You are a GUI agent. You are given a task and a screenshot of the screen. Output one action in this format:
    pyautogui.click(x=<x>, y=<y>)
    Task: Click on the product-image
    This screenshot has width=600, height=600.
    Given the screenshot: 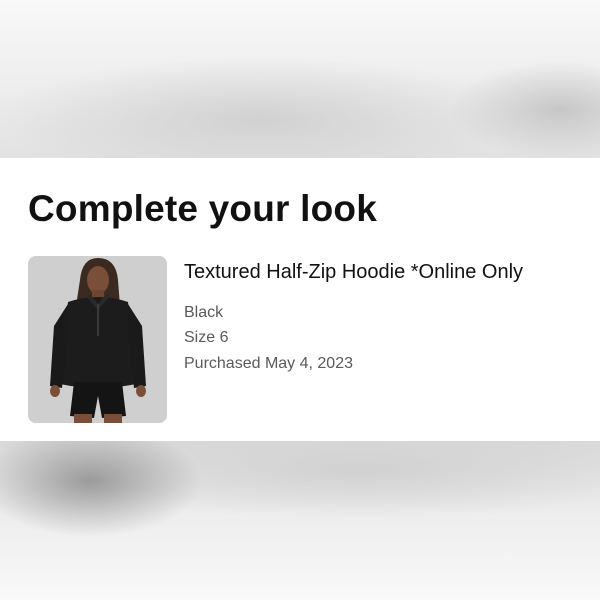 What is the action you would take?
    pyautogui.click(x=97, y=339)
    